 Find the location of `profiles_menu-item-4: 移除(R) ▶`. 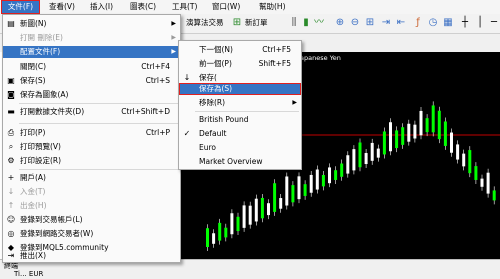

profiles_menu-item-4: 移除(R) ▶ is located at coordinates (240, 103).